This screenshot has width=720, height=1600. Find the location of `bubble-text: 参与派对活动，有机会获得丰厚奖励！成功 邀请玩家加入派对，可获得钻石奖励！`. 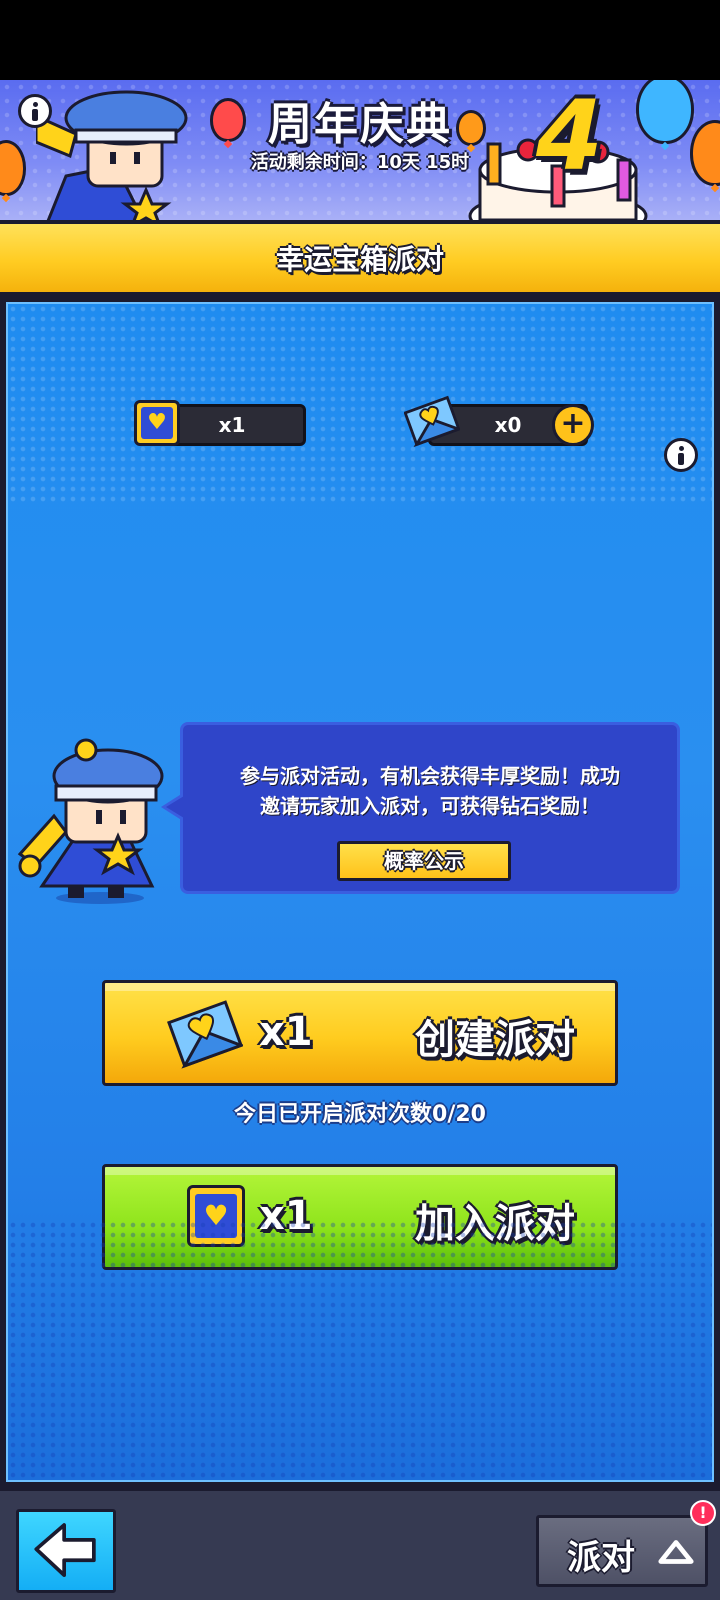

bubble-text: 参与派对活动，有机会获得丰厚奖励！成功 邀请玩家加入派对，可获得钻石奖励！ is located at coordinates (430, 791).